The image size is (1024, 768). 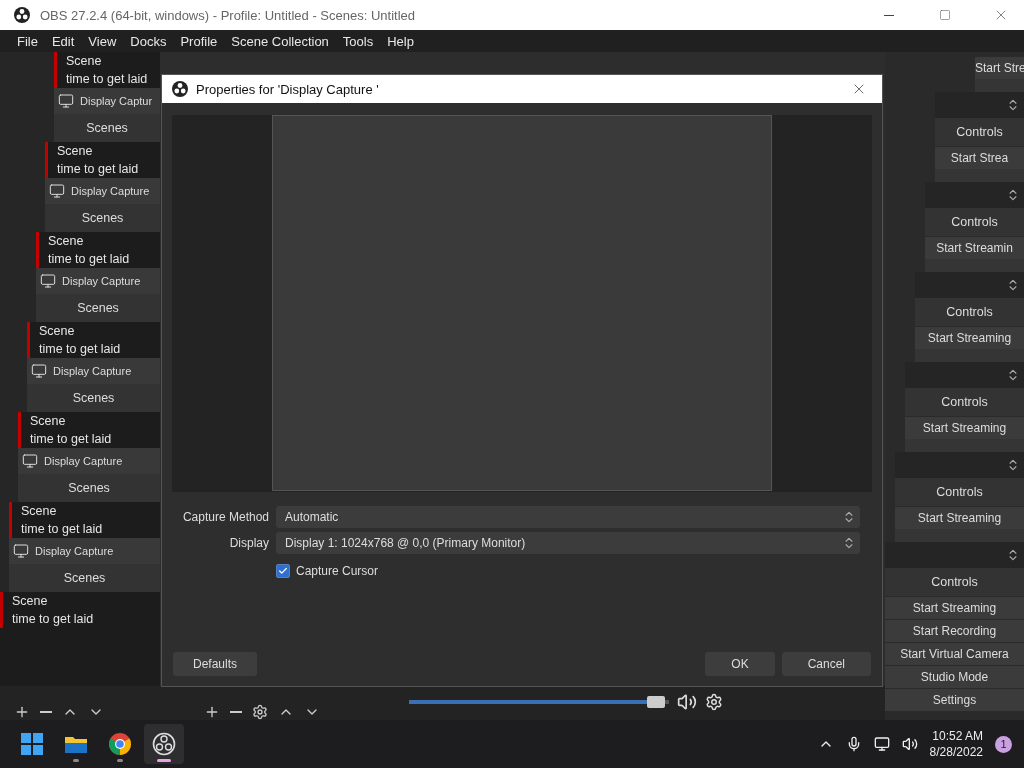 What do you see at coordinates (76, 744) in the screenshot?
I see `folder-icon` at bounding box center [76, 744].